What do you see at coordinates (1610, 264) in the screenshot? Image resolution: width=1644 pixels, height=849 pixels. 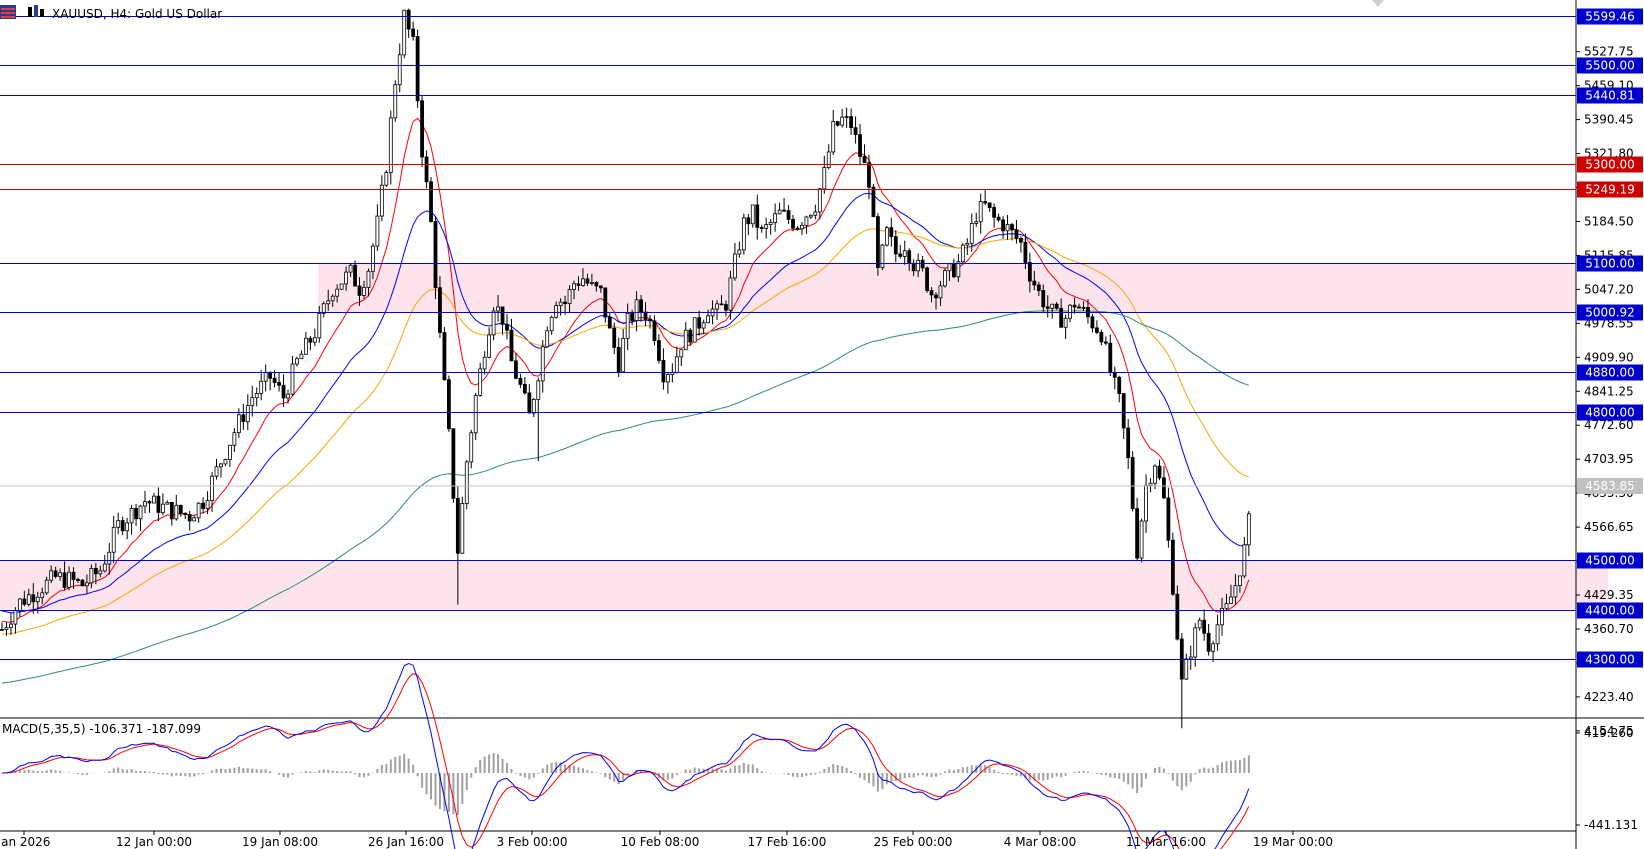 I see `level-tag-label: 5100.00` at bounding box center [1610, 264].